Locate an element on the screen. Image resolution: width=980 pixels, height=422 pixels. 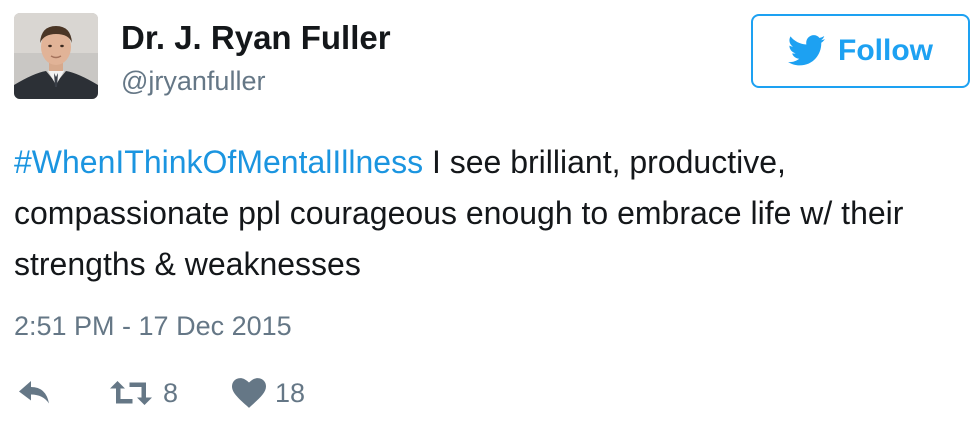
follow-button-label: Follow is located at coordinates (885, 50).